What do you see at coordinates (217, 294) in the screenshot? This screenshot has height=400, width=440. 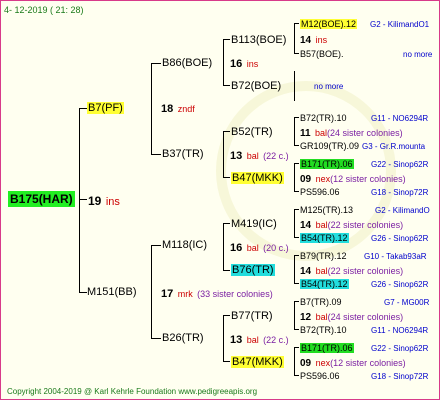 I see `mother-info: 17 mrk (33 sister colonies)` at bounding box center [217, 294].